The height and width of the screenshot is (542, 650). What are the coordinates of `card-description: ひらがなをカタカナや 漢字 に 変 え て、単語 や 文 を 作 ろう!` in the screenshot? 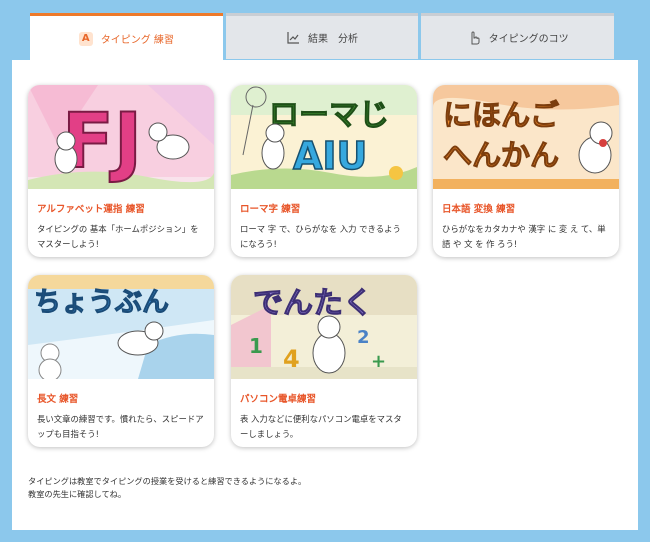 It's located at (524, 236).